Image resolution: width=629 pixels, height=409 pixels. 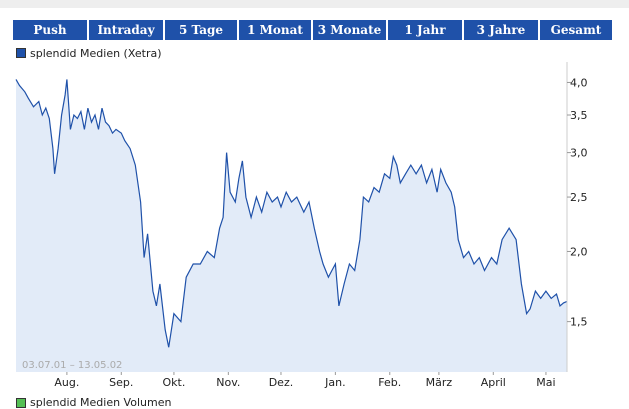 What do you see at coordinates (579, 197) in the screenshot?
I see `y-tick-label: 2,5` at bounding box center [579, 197].